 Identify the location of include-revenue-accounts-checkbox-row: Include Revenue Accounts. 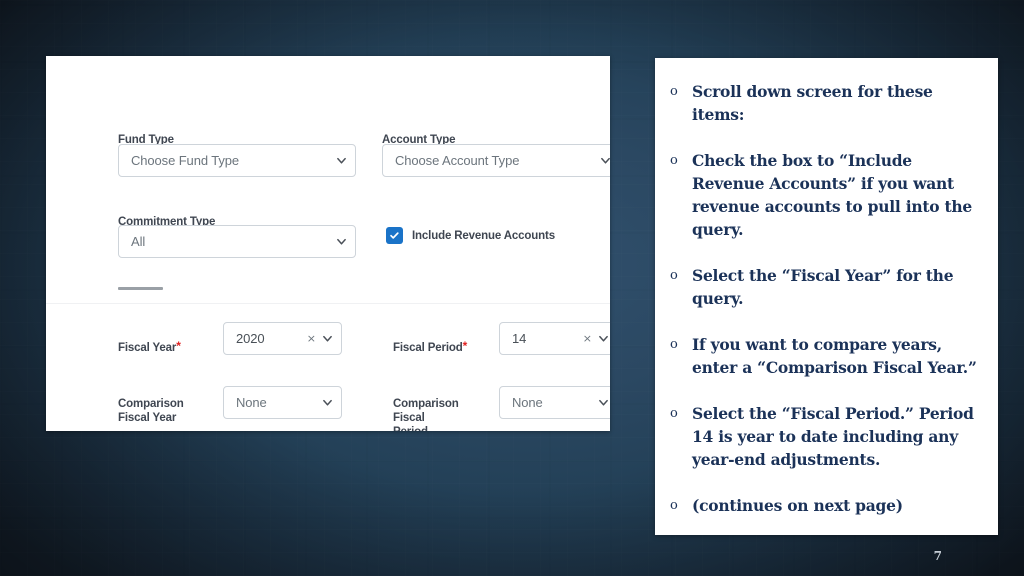
(470, 235).